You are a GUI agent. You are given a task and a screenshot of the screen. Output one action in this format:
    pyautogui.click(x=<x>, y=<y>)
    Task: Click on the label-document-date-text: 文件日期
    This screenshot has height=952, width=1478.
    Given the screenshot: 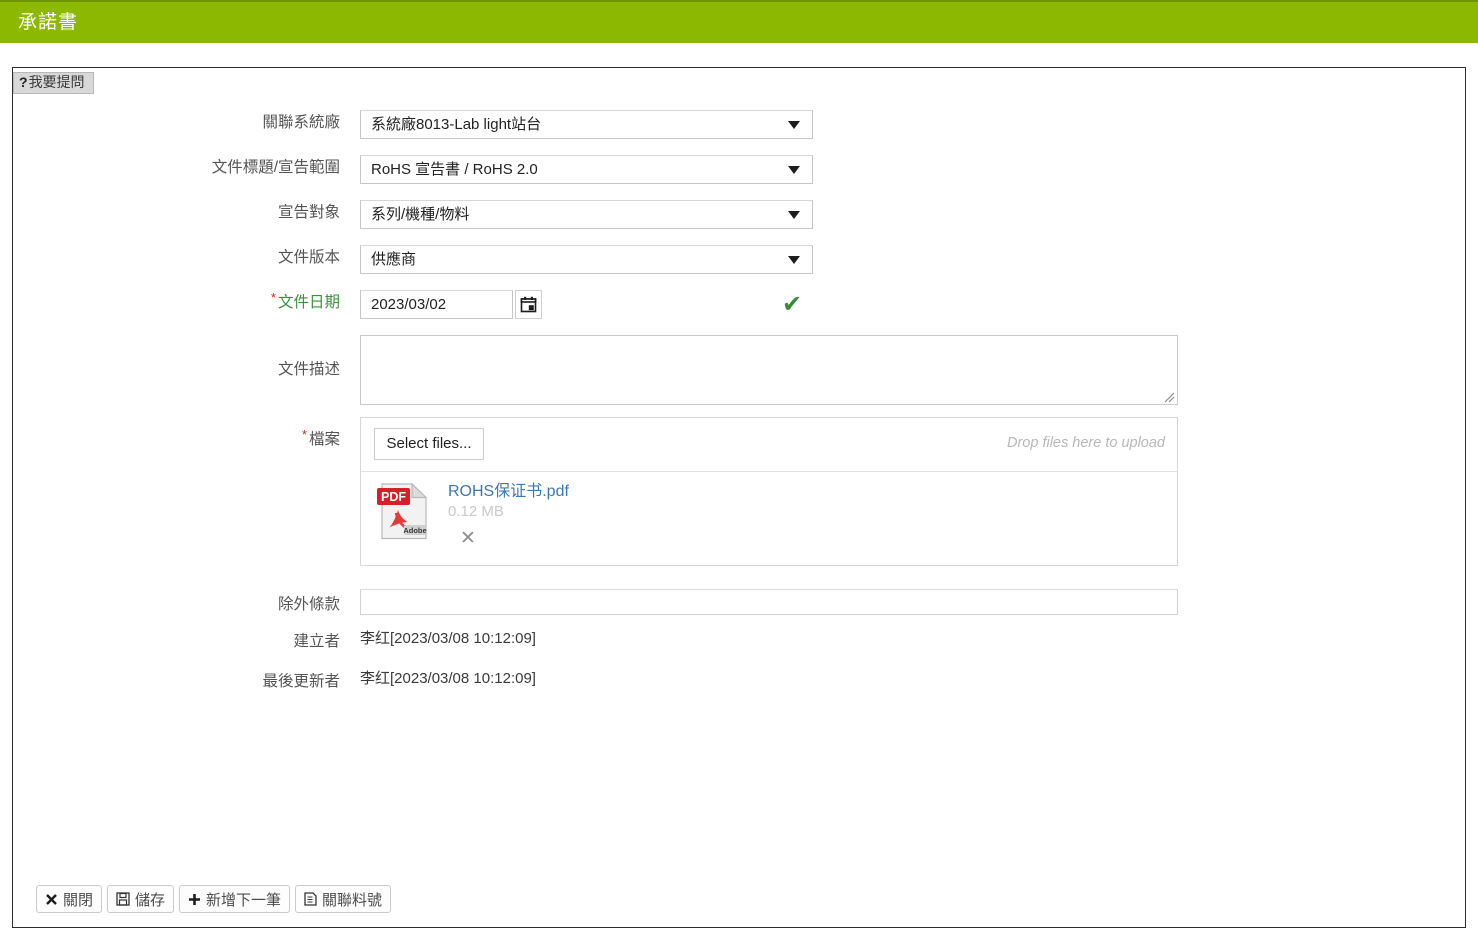 What is the action you would take?
    pyautogui.click(x=308, y=302)
    